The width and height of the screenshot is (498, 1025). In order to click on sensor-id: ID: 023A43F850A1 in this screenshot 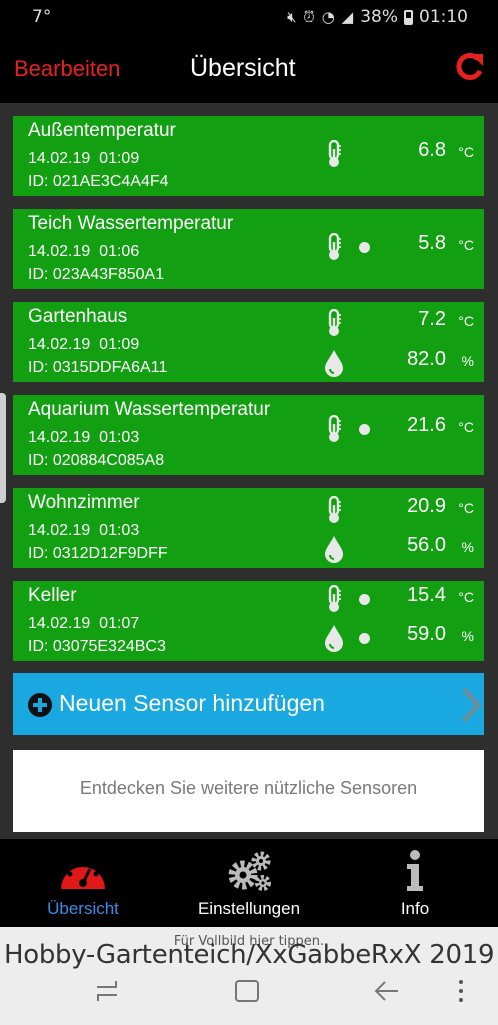, I will do `click(96, 274)`.